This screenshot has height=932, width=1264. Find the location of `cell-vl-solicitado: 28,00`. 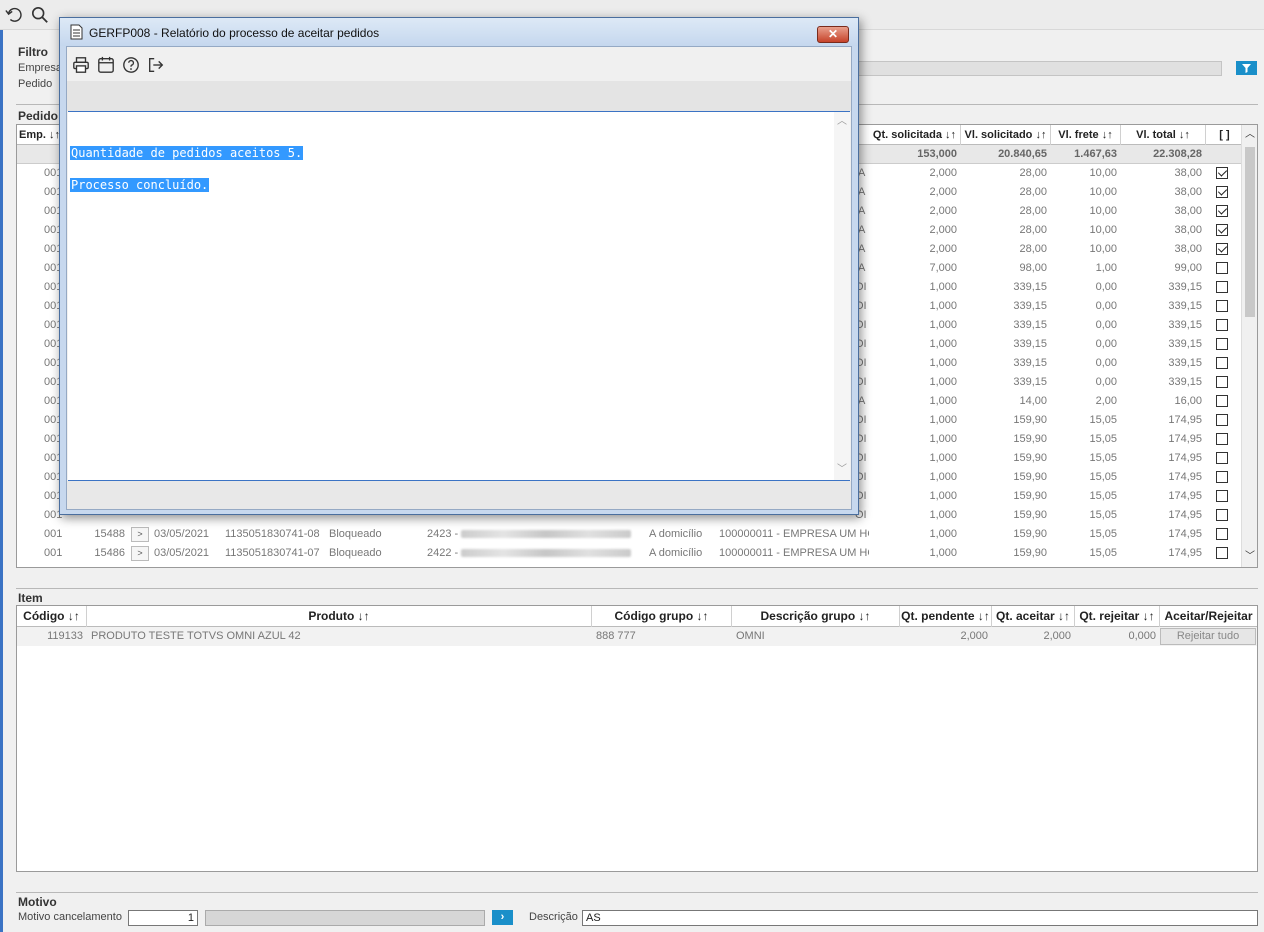

cell-vl-solicitado: 28,00 is located at coordinates (1033, 249).